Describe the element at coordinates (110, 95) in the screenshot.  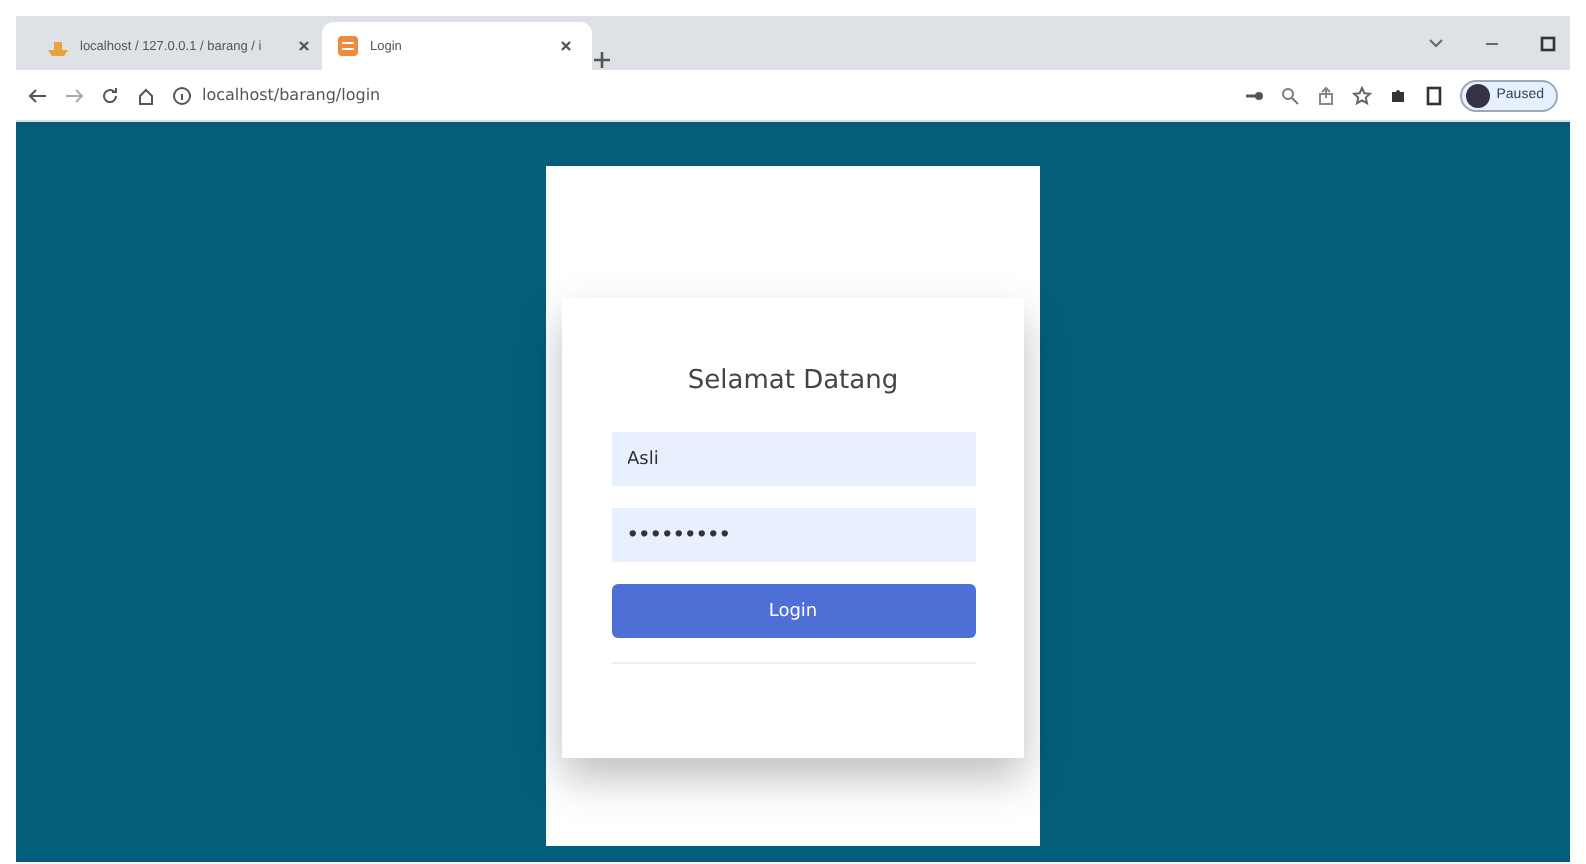
I see `reload-icon` at that location.